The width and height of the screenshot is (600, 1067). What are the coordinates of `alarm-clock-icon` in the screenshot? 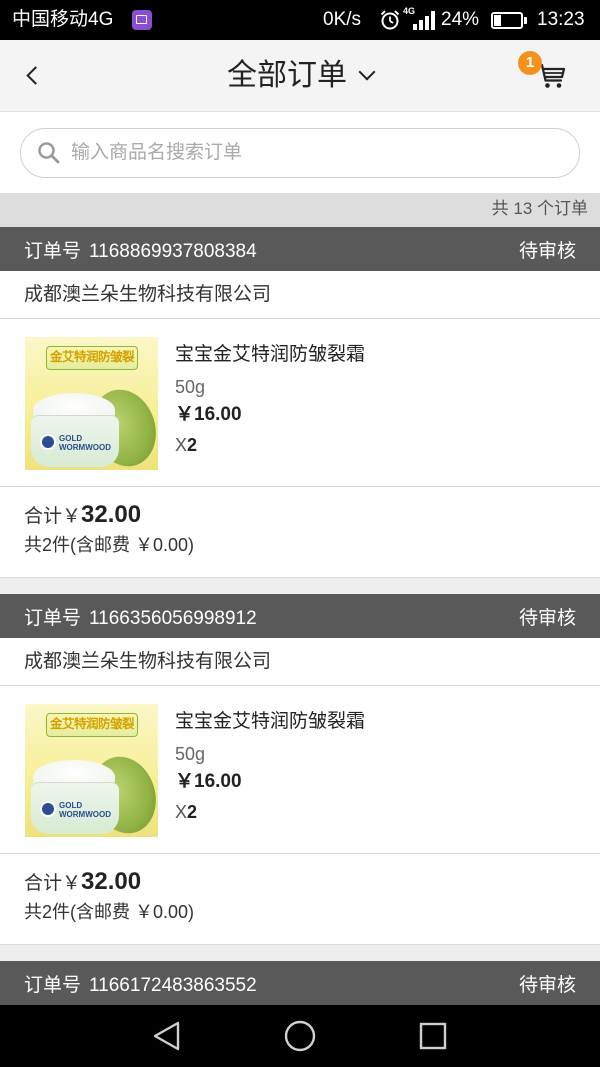 It's located at (390, 20).